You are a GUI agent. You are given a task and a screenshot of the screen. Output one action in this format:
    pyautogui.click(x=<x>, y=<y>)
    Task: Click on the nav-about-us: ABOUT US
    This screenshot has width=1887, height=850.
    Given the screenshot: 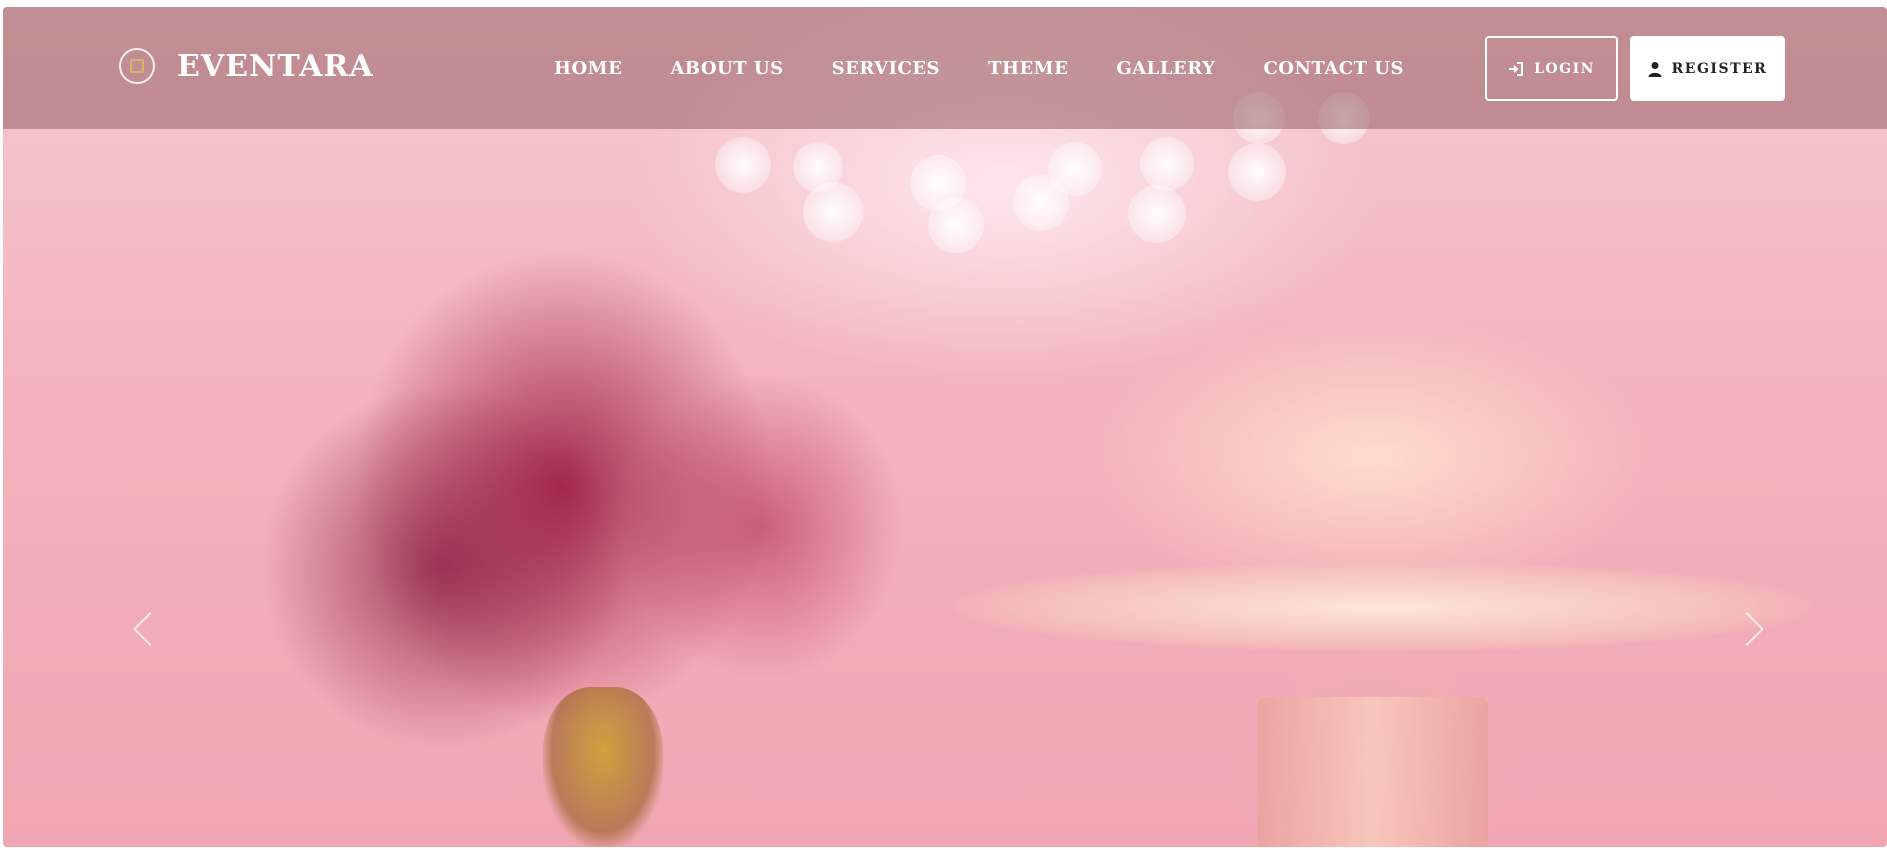 What is the action you would take?
    pyautogui.click(x=726, y=68)
    